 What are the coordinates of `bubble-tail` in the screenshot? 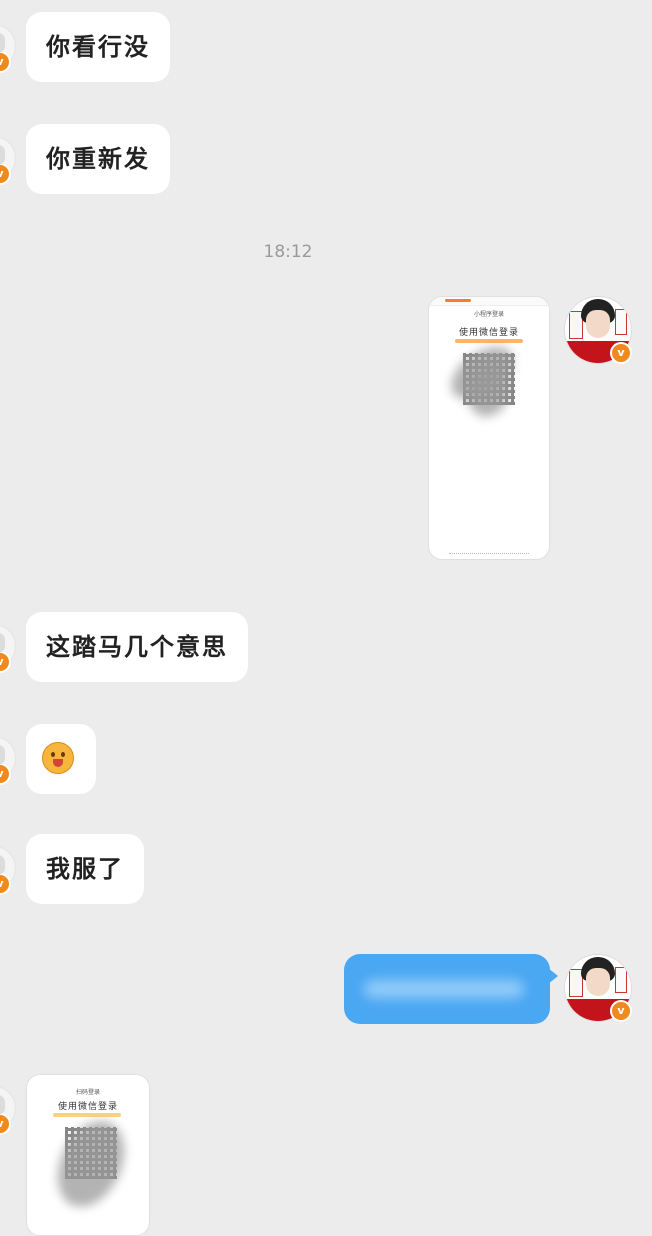 It's located at (553, 976).